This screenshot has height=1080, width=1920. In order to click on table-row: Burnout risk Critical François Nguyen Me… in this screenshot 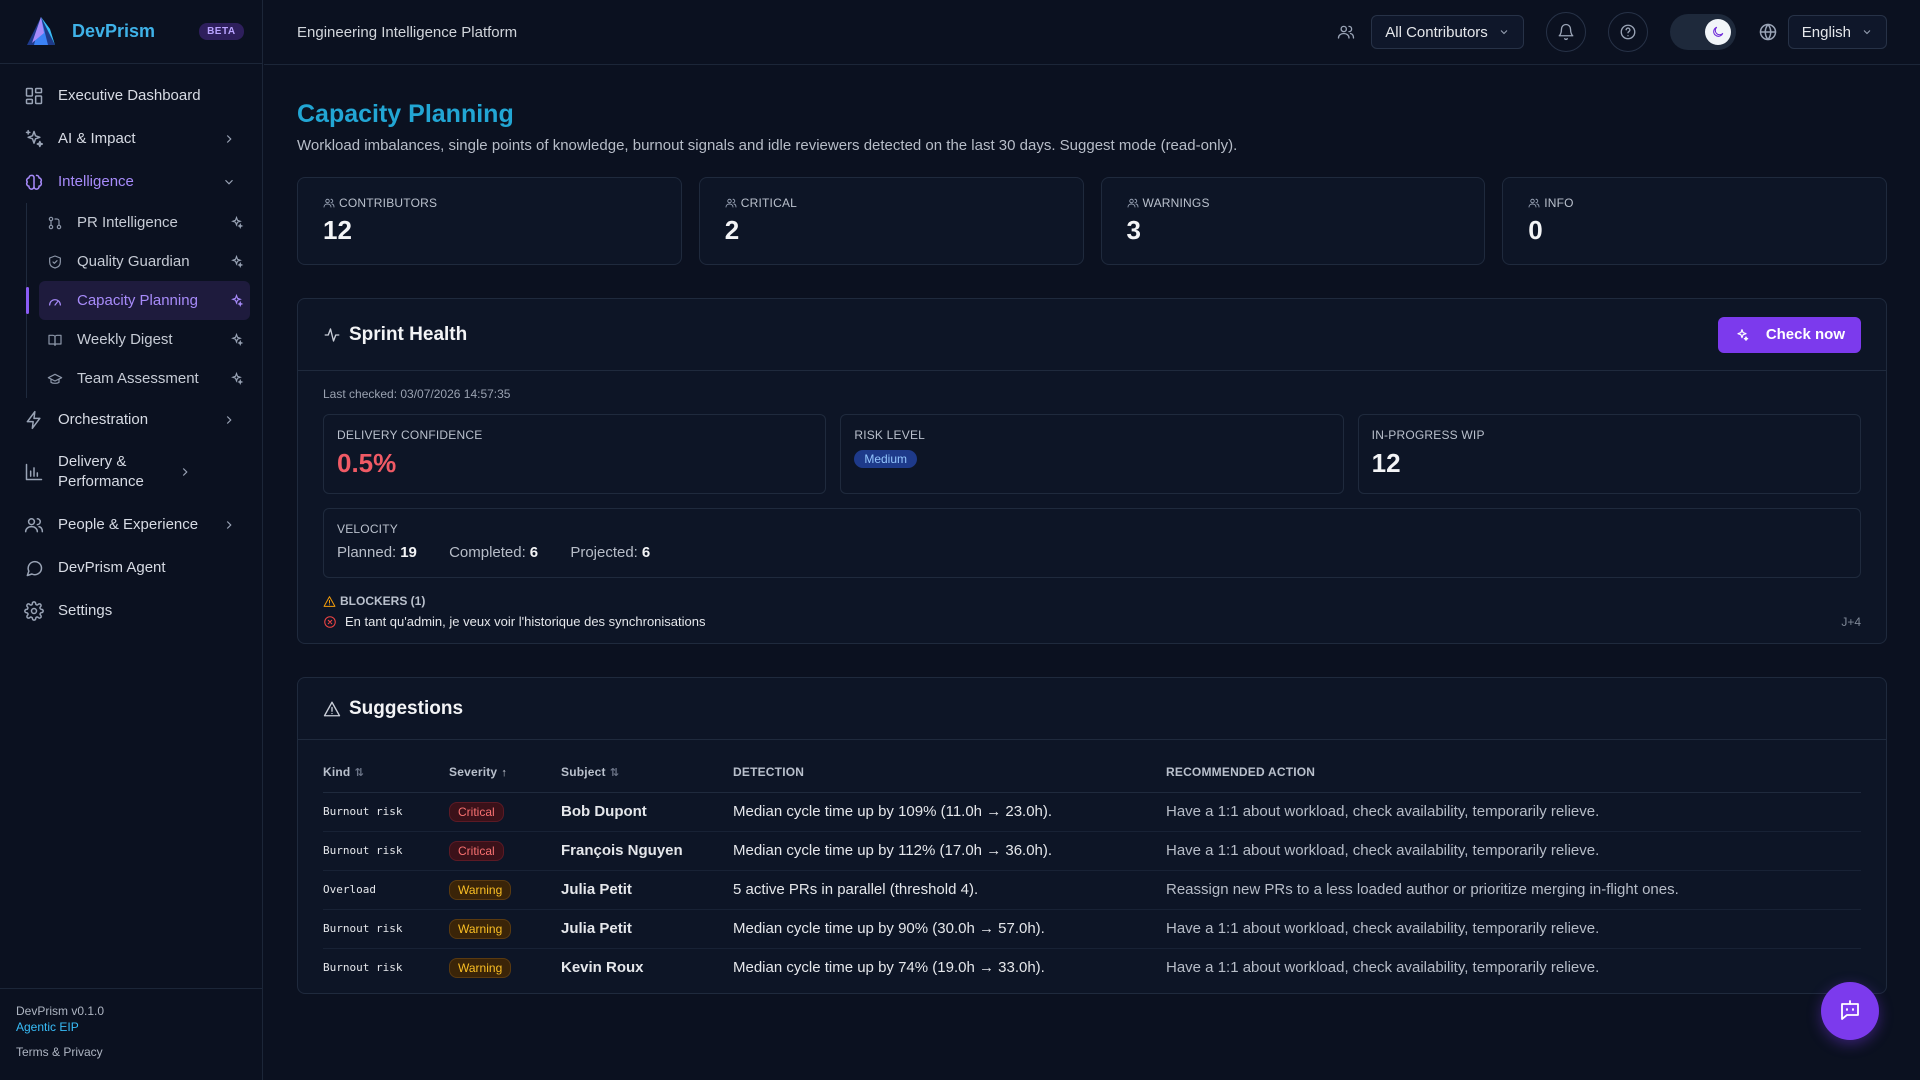, I will do `click(1092, 851)`.